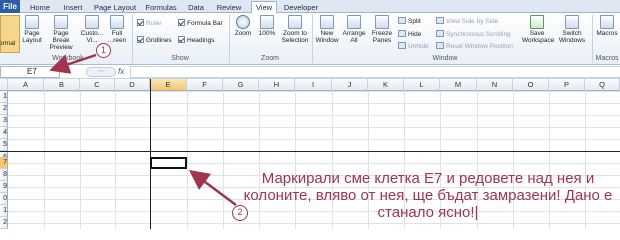 The width and height of the screenshot is (620, 240). I want to click on hide-button: Hide, so click(409, 34).